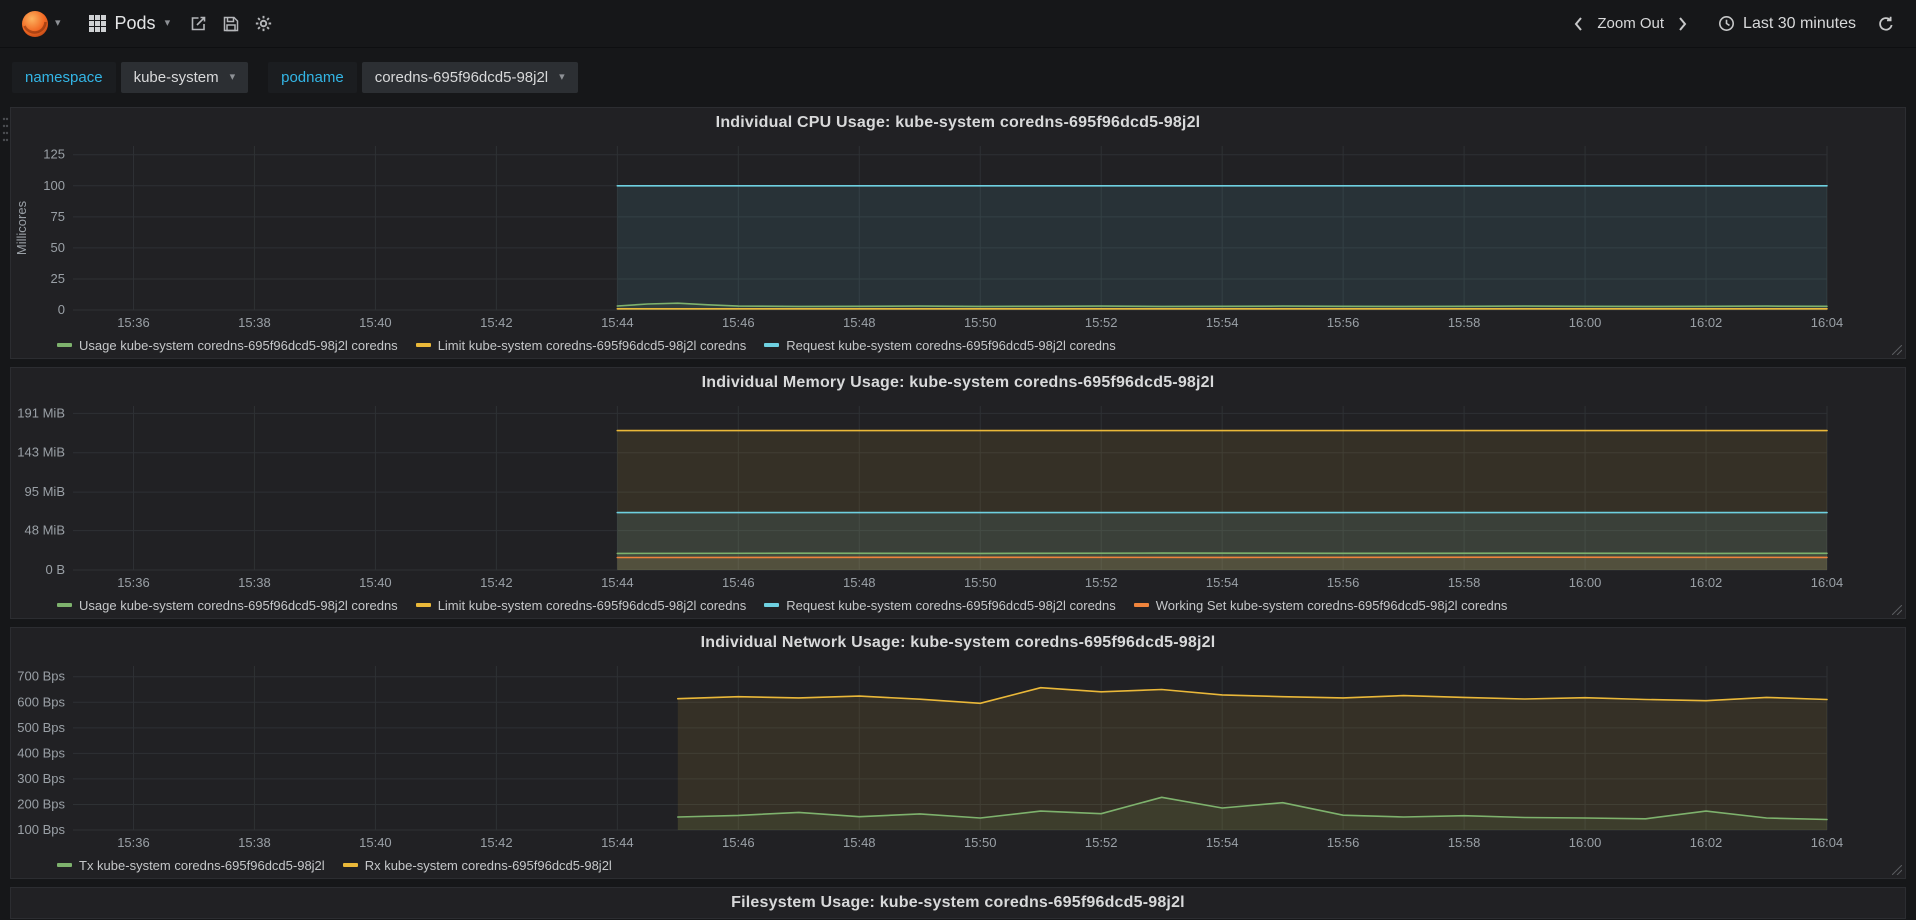 This screenshot has height=920, width=1916. I want to click on variable-podname-label: podname, so click(312, 77).